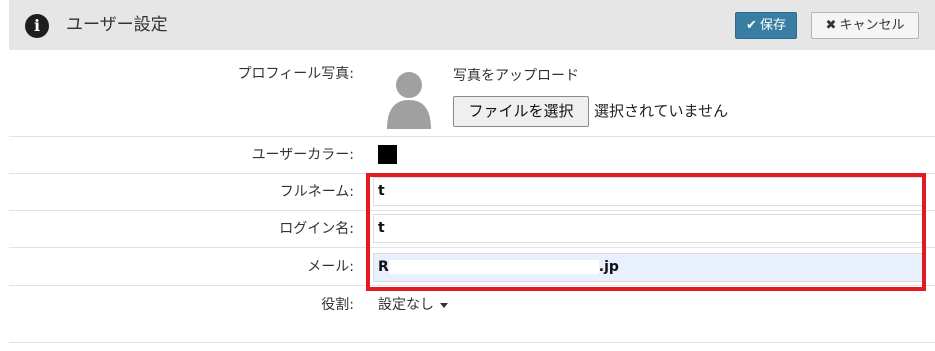 The width and height of the screenshot is (935, 351). I want to click on user-color-swatch, so click(387, 154).